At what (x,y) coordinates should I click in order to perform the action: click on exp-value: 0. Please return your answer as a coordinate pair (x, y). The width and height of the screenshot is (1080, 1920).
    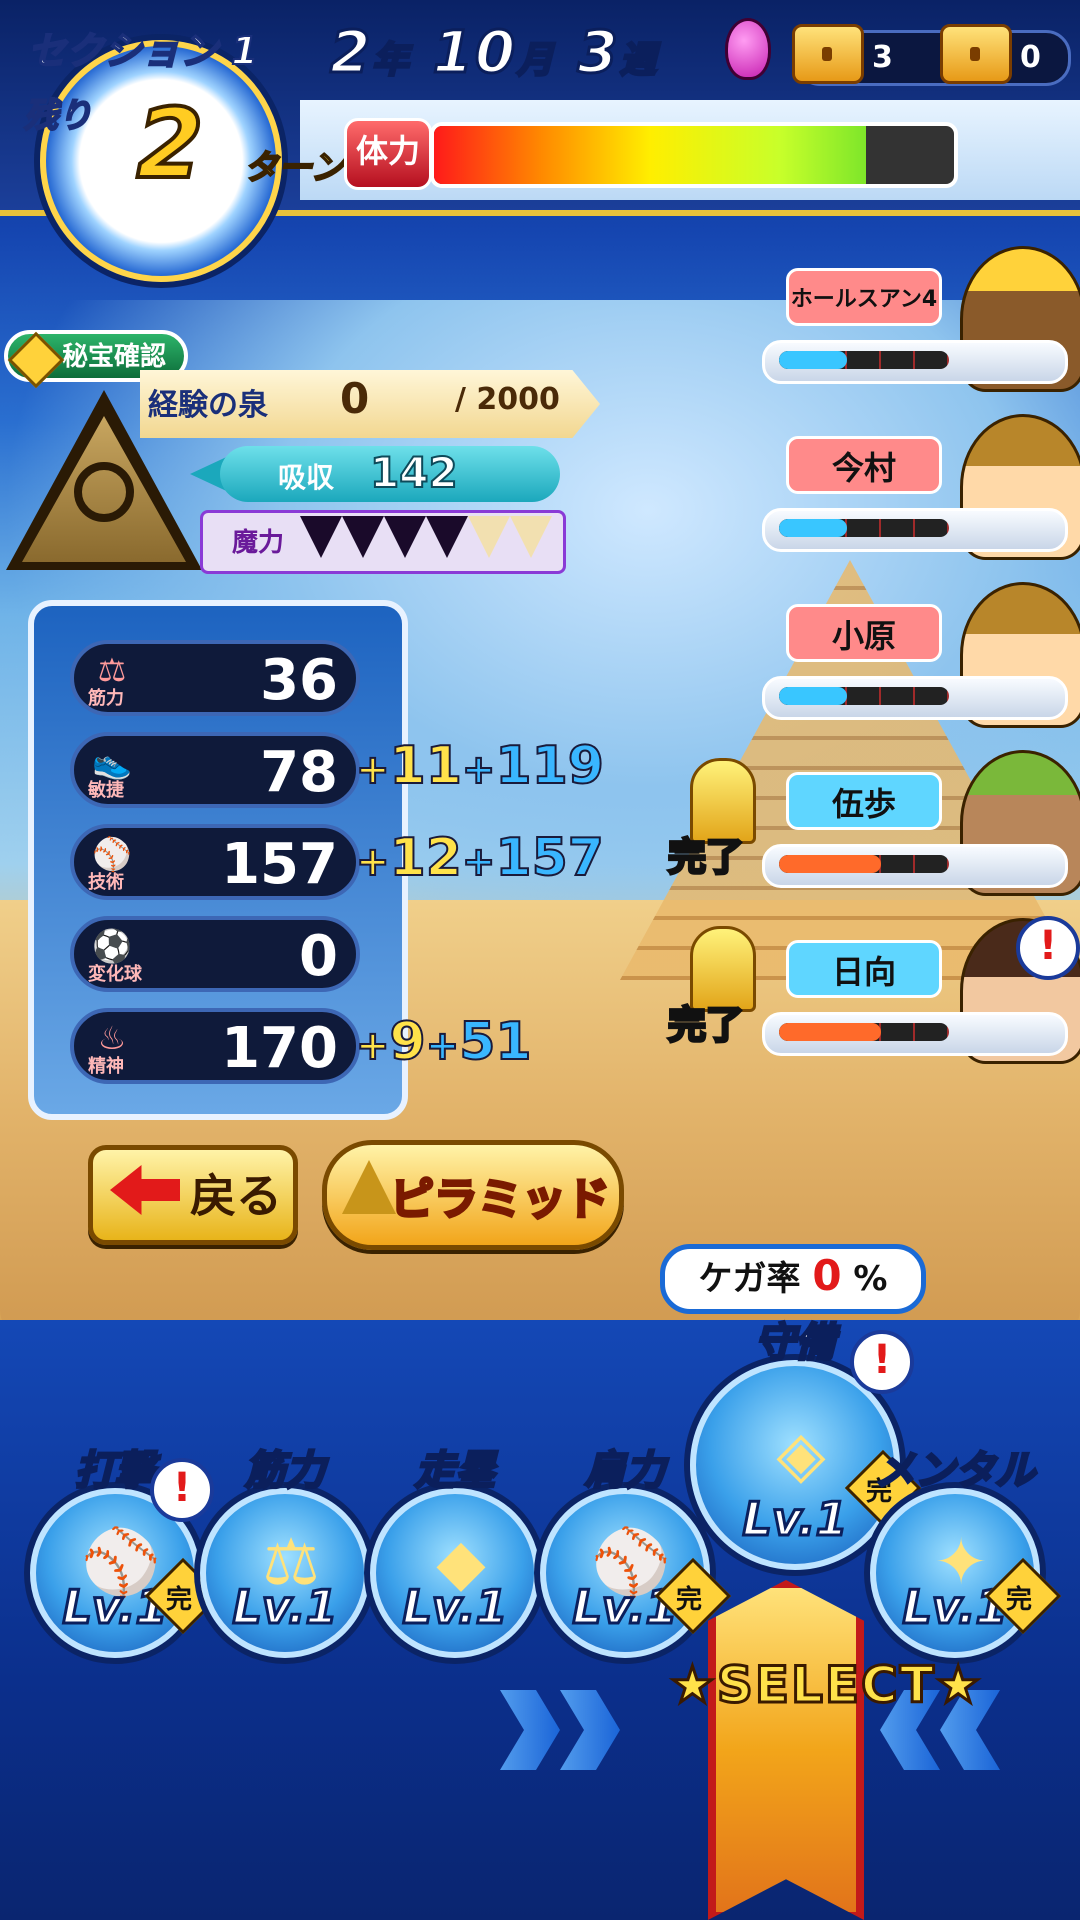
    Looking at the image, I should click on (355, 398).